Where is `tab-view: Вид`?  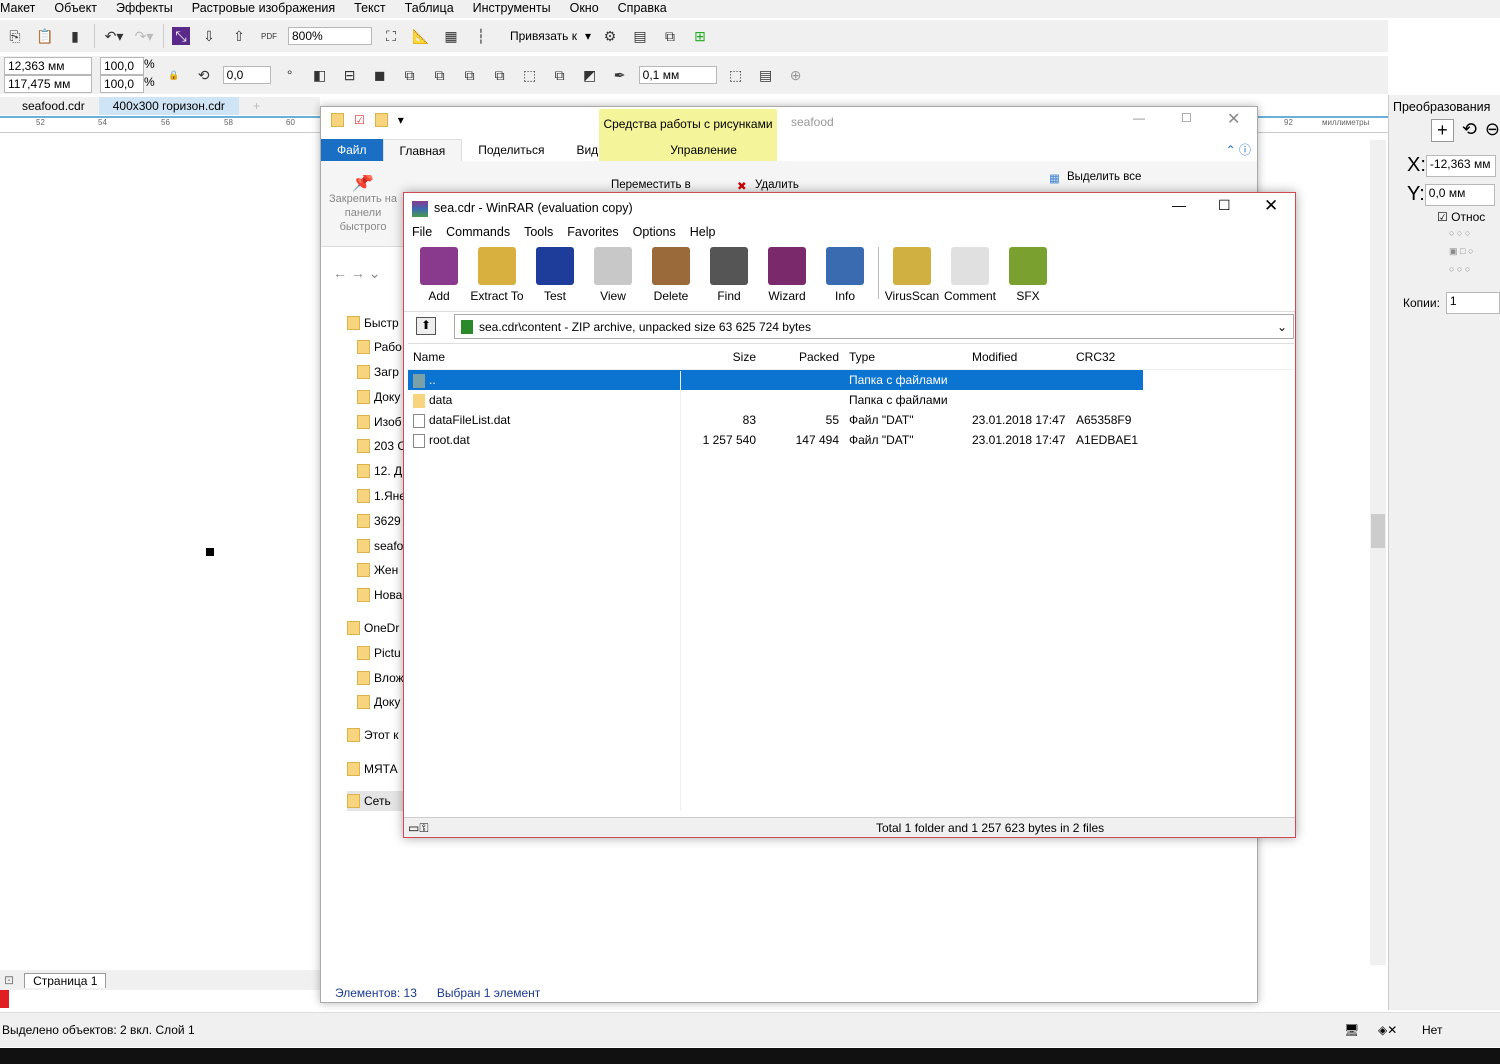 tab-view: Вид is located at coordinates (587, 150).